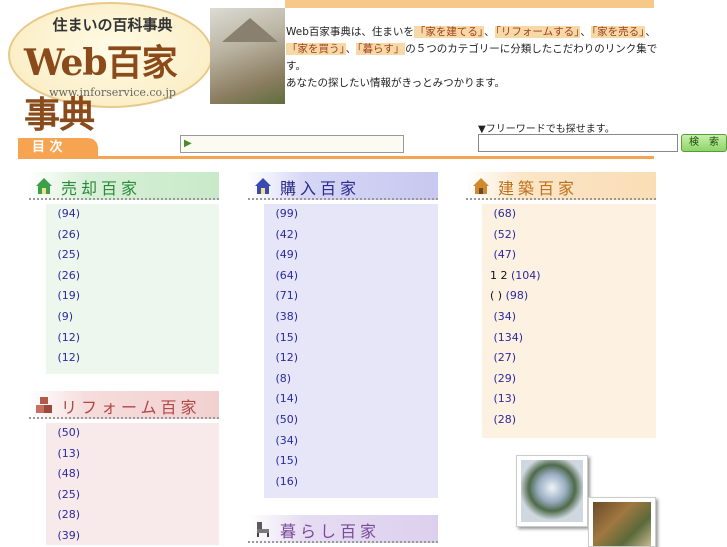  I want to click on category-header: 購入百家, so click(343, 186).